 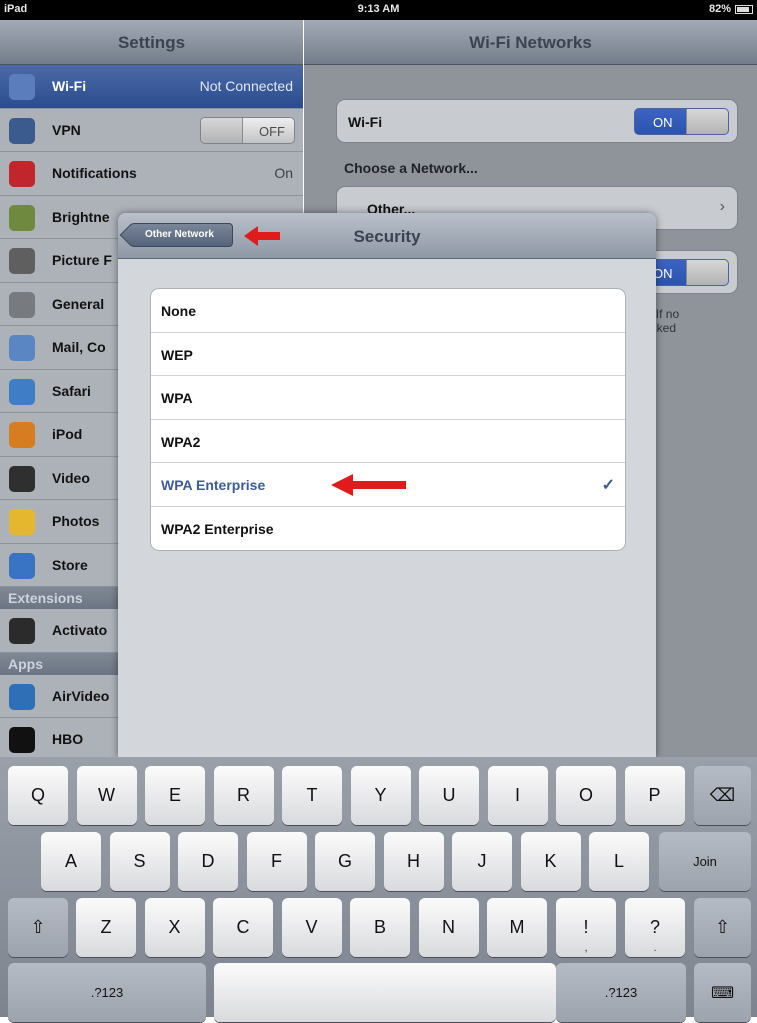 What do you see at coordinates (311, 927) in the screenshot?
I see `key-v: V` at bounding box center [311, 927].